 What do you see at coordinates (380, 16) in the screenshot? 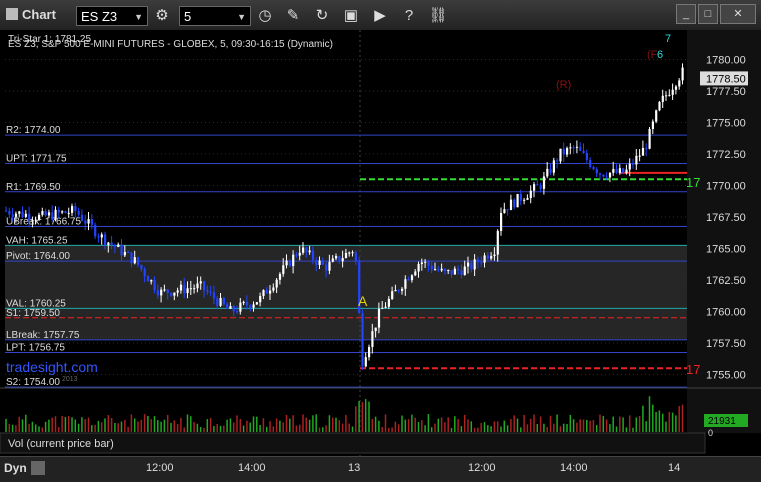
I see `play-icon: ▶` at bounding box center [380, 16].